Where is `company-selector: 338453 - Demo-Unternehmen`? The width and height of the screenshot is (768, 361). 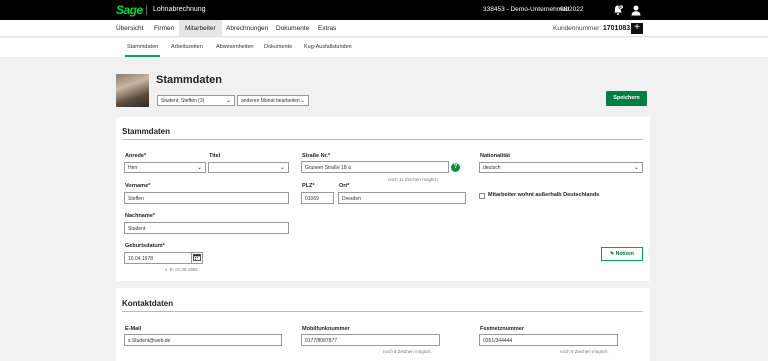
company-selector: 338453 - Demo-Unternehmen is located at coordinates (526, 9).